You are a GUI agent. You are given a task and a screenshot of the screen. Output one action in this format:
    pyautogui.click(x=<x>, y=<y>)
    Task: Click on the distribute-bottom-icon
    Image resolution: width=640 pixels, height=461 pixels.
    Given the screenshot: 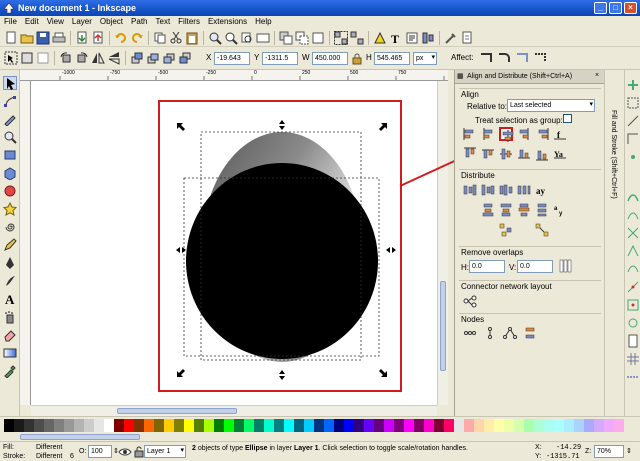 What is the action you would take?
    pyautogui.click(x=524, y=210)
    